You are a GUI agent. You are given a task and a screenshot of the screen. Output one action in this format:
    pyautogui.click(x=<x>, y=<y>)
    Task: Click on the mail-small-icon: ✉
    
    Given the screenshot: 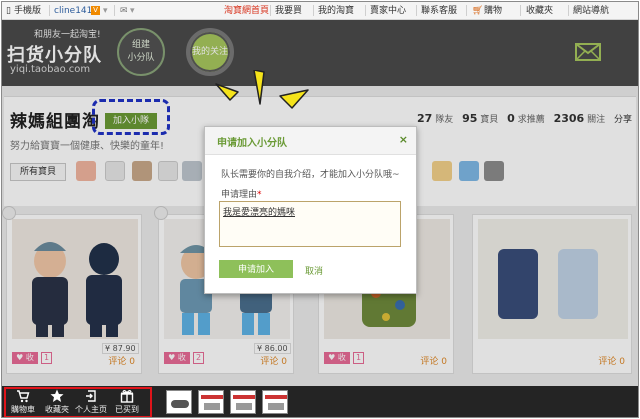 What is the action you would take?
    pyautogui.click(x=124, y=11)
    